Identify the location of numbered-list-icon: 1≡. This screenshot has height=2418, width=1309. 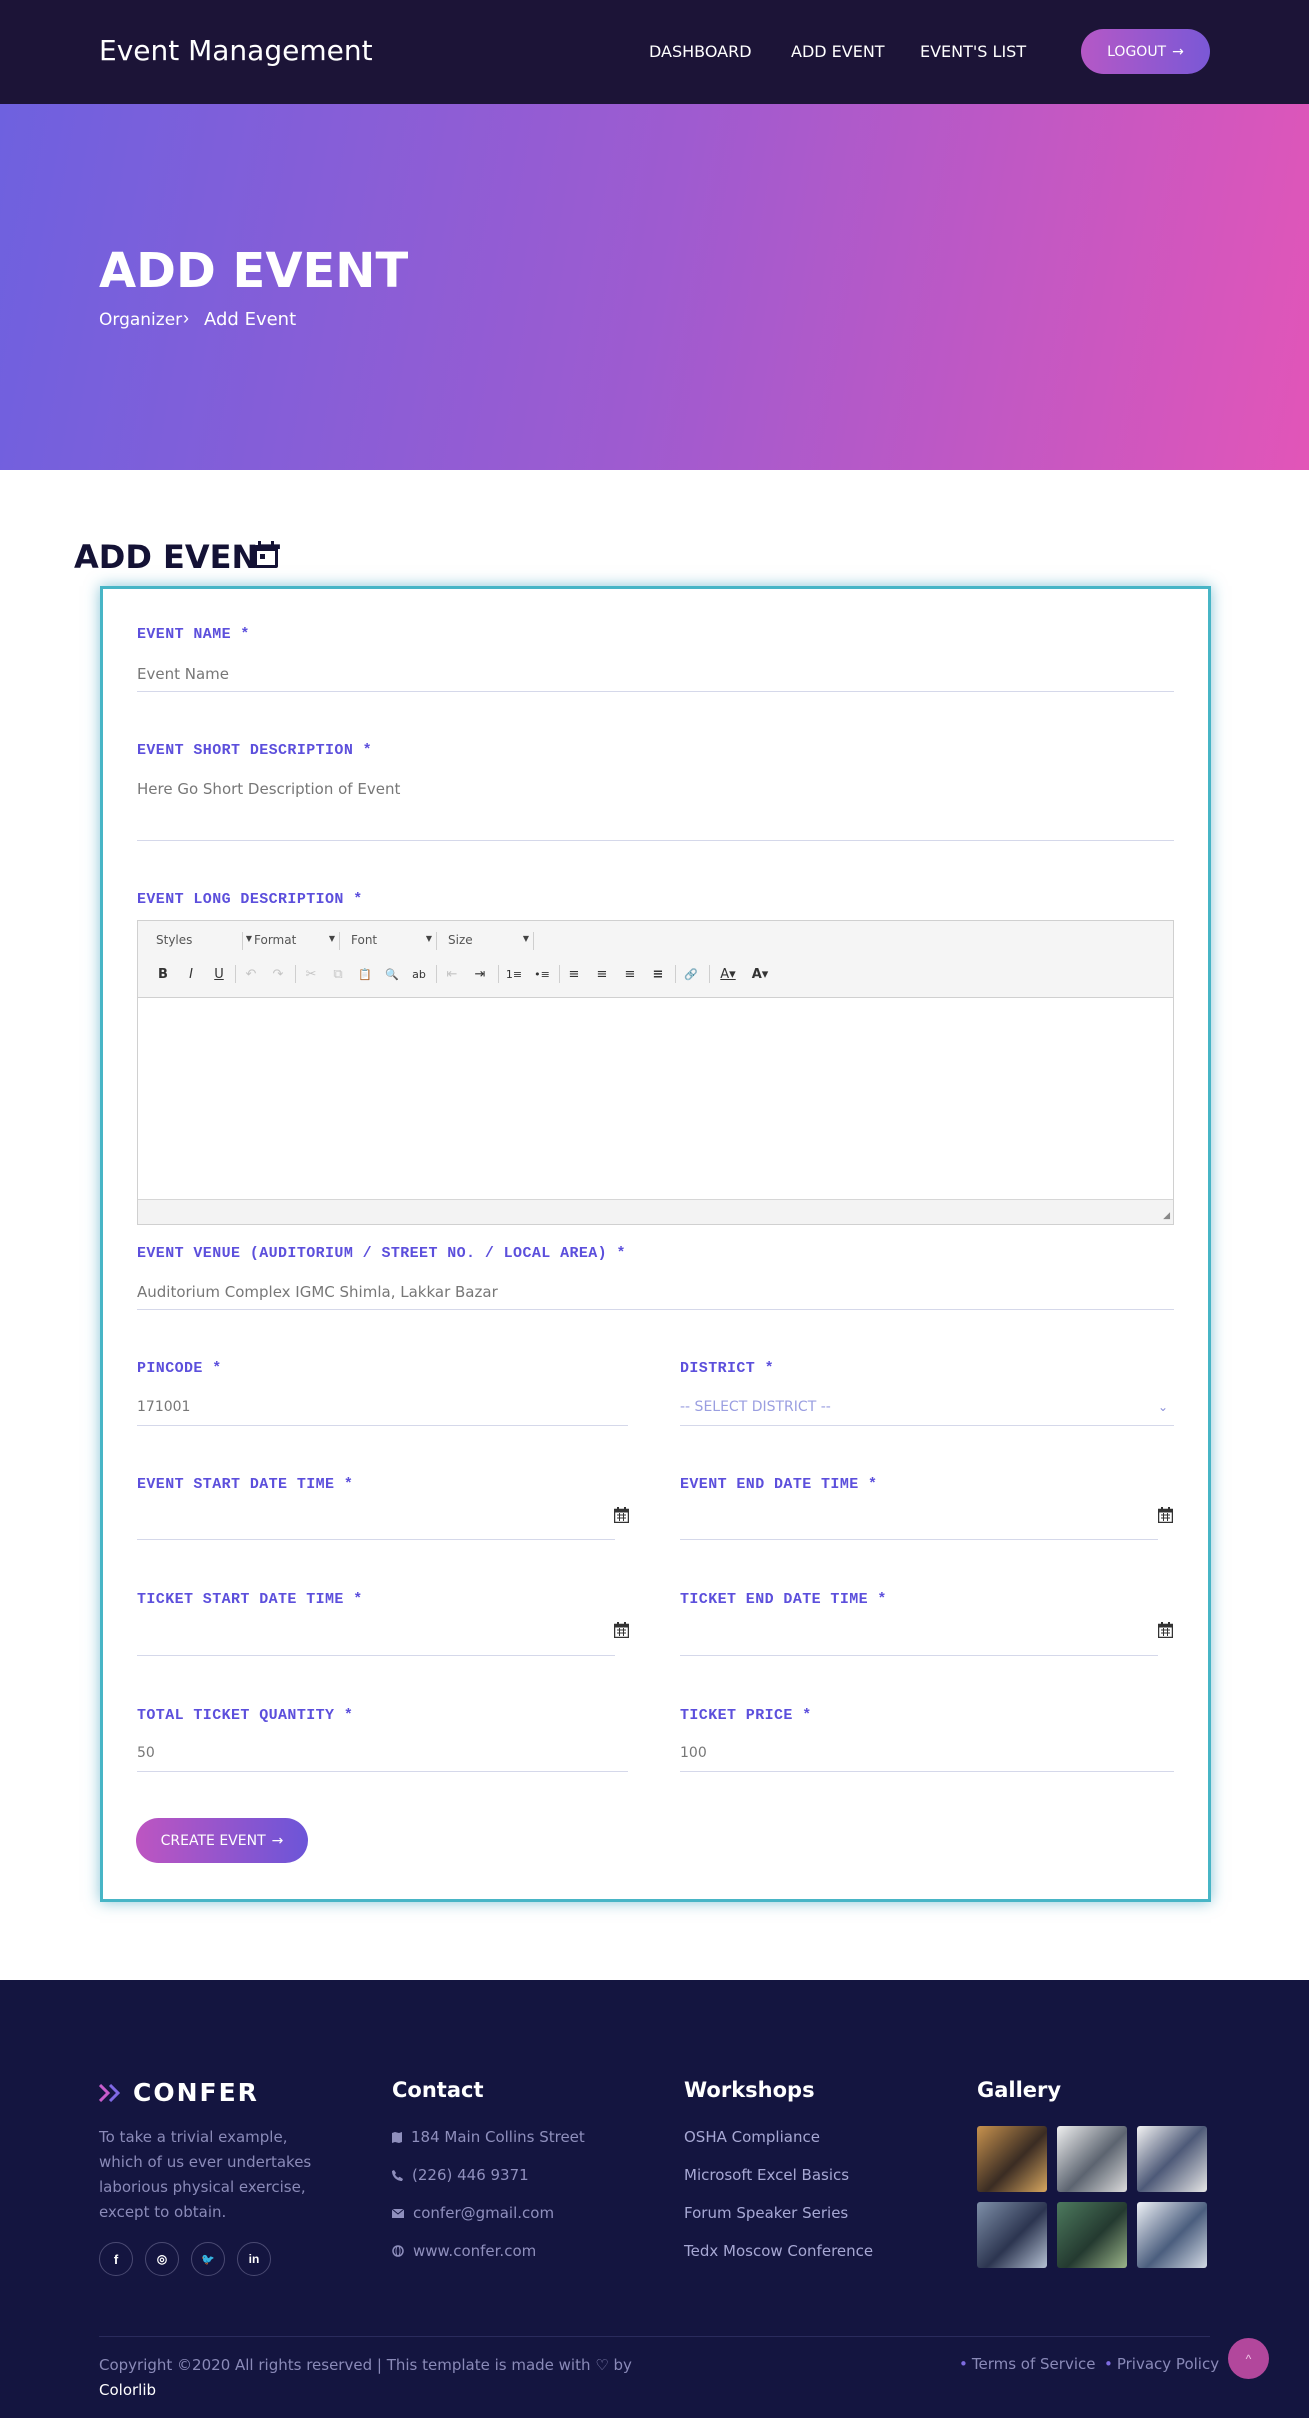
(514, 974).